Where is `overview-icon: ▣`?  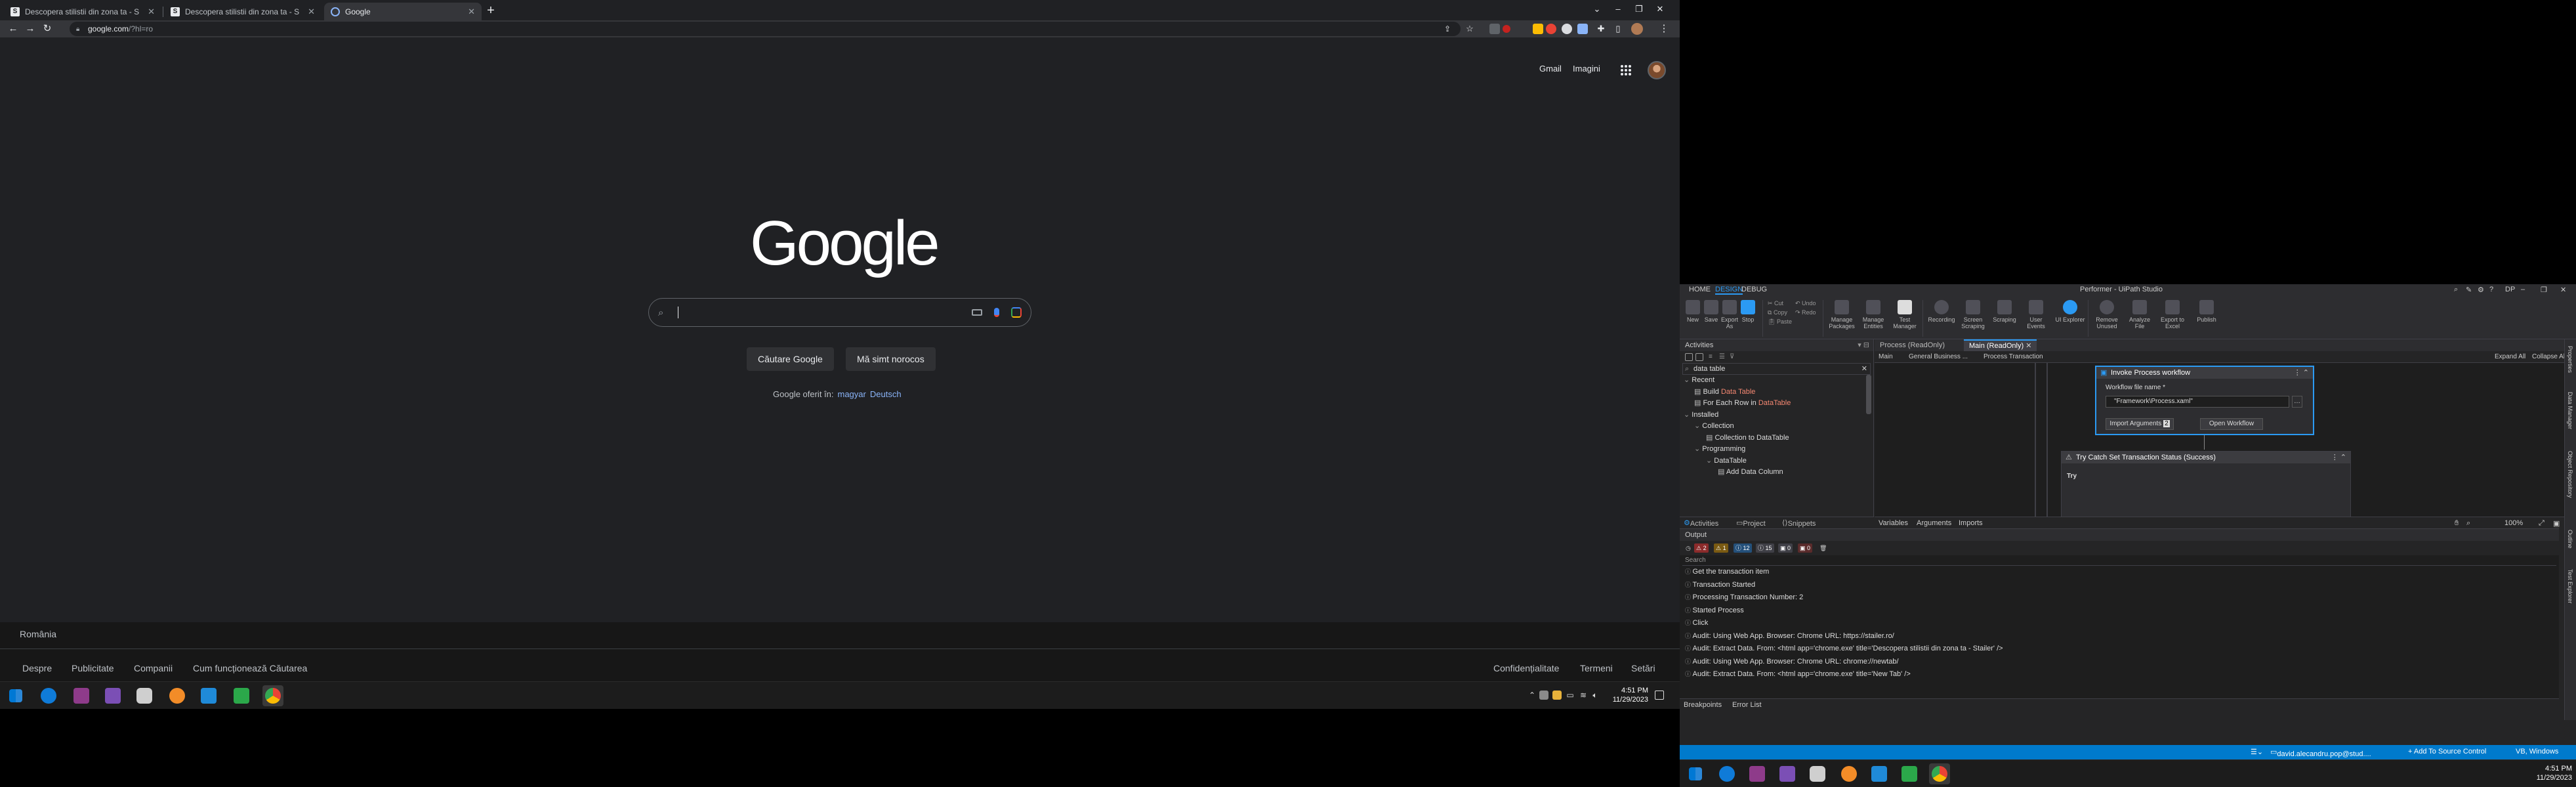 overview-icon: ▣ is located at coordinates (2556, 523).